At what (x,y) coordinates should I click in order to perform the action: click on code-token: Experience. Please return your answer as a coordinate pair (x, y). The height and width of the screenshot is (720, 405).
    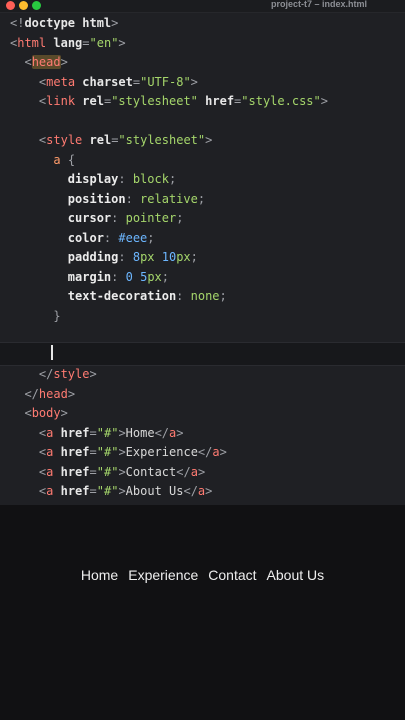
    Looking at the image, I should click on (161, 452).